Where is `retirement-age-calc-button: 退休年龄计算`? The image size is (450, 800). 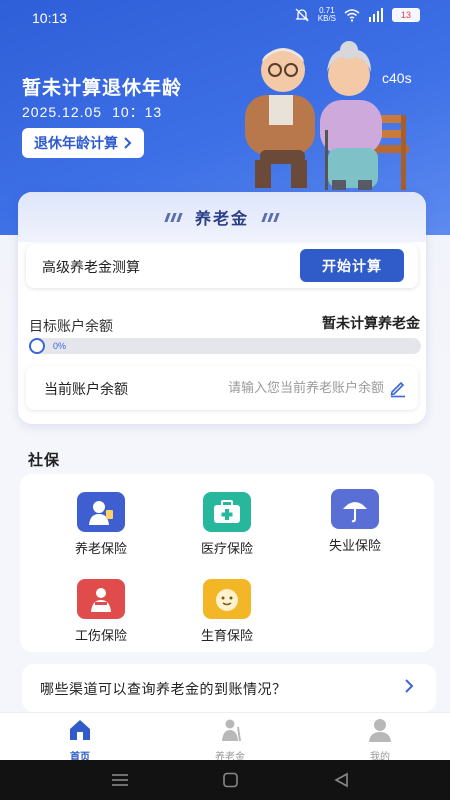 retirement-age-calc-button: 退休年龄计算 is located at coordinates (83, 143).